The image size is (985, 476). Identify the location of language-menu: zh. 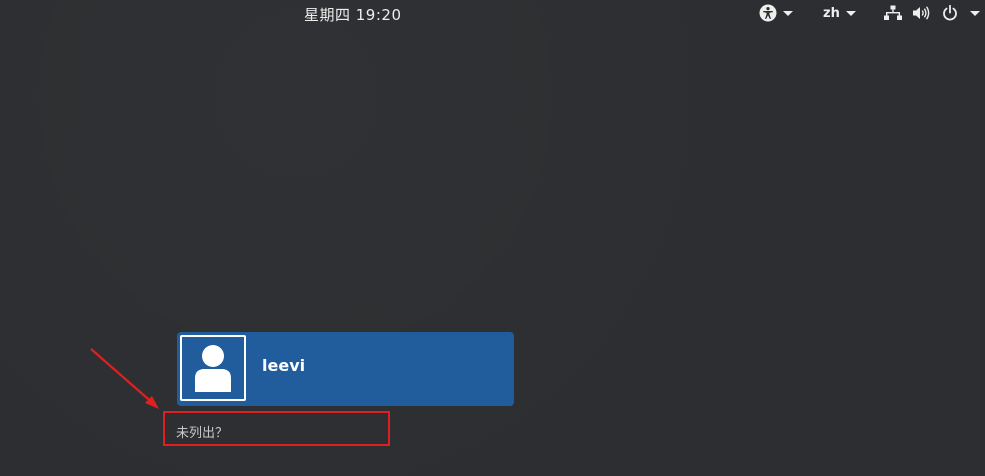
(839, 13).